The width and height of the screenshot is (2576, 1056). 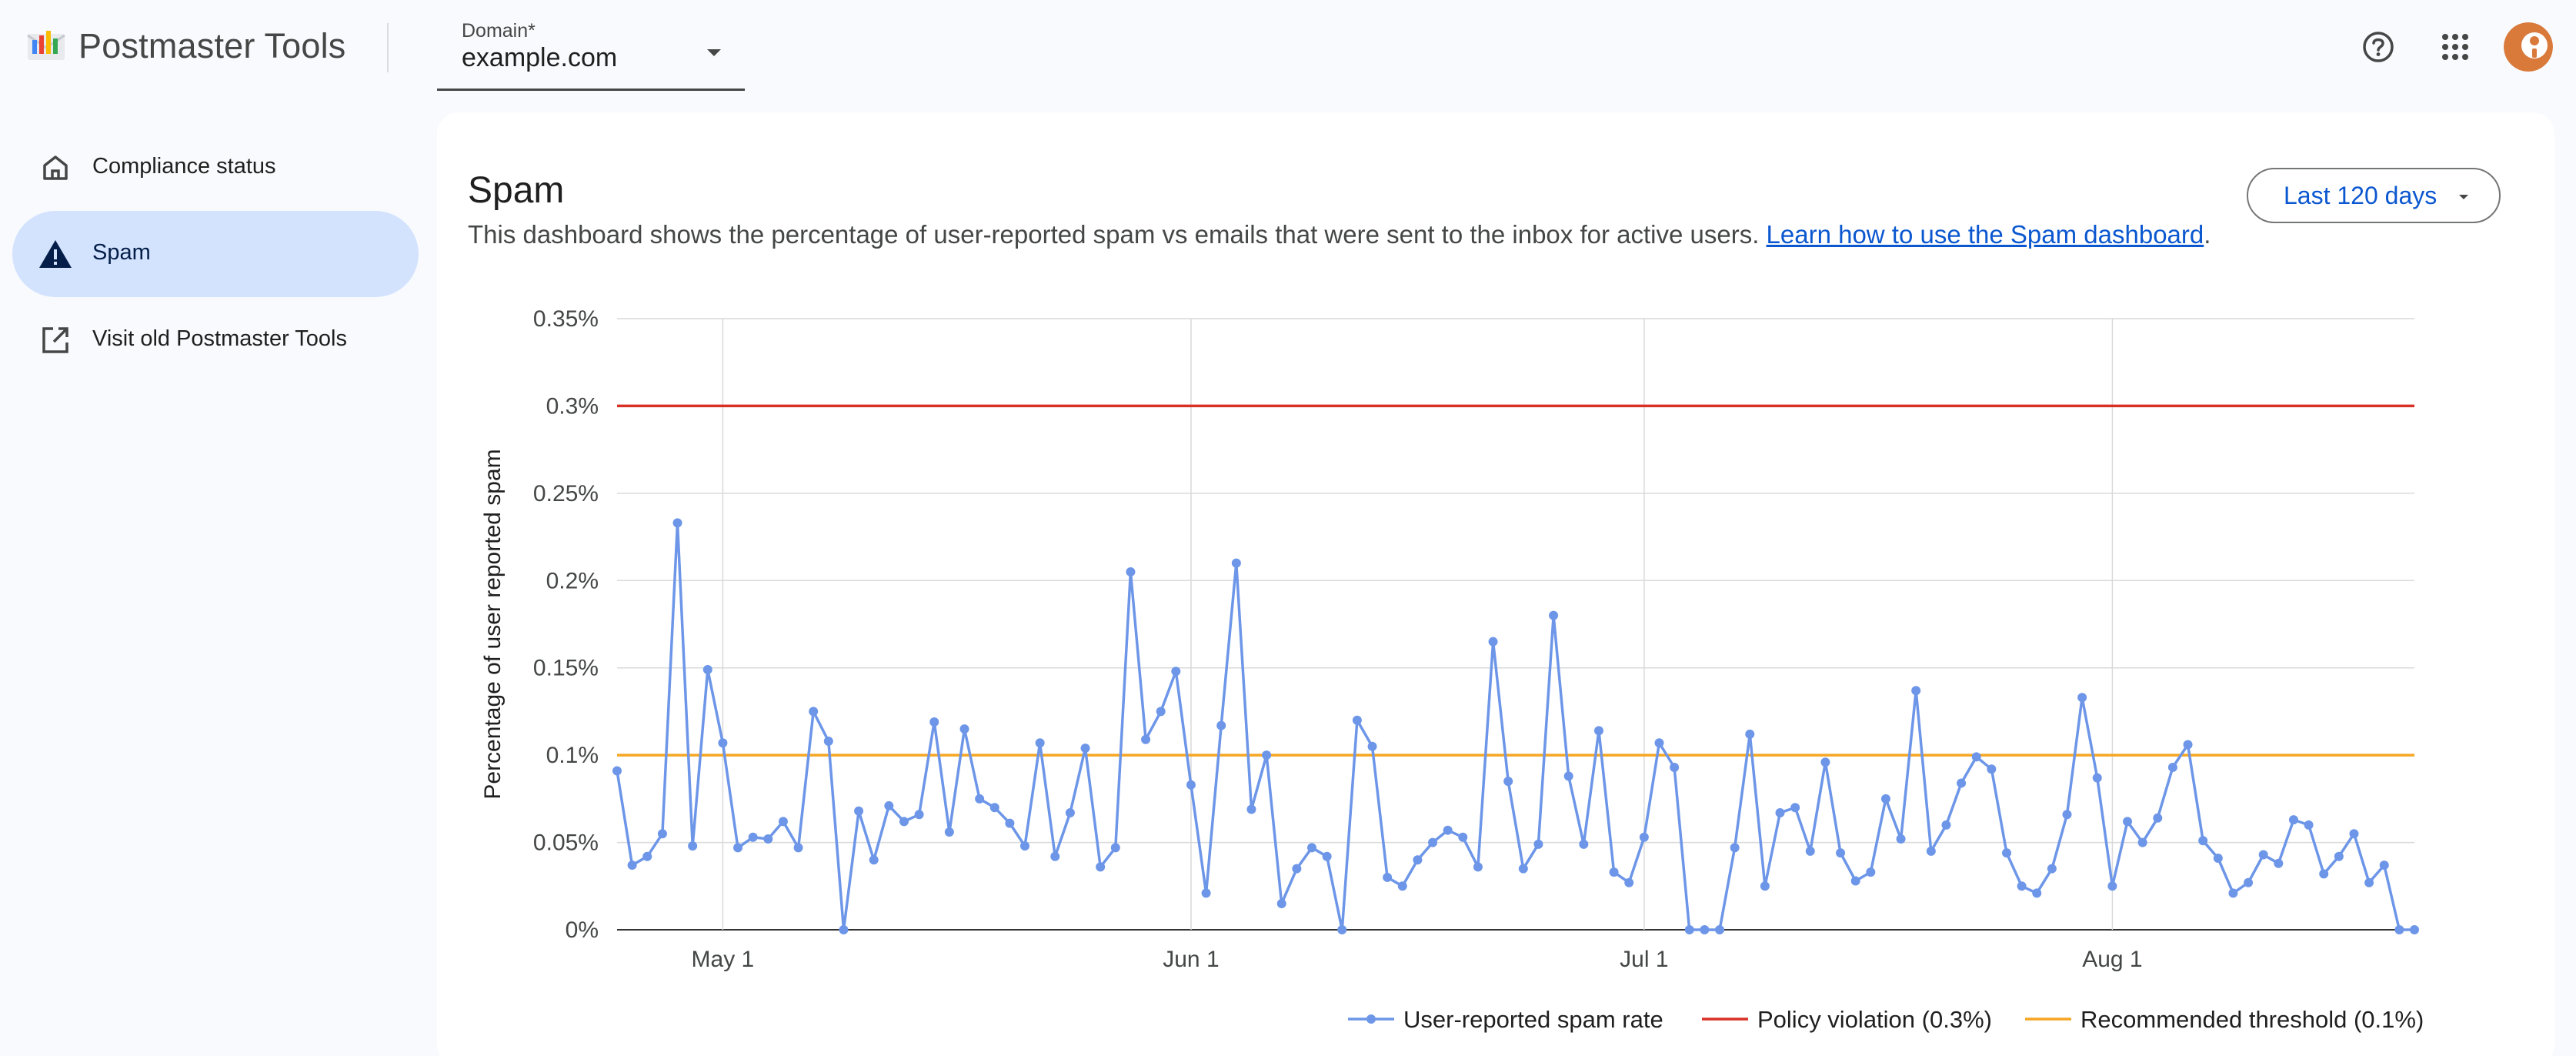 What do you see at coordinates (572, 756) in the screenshot?
I see `y-tick-label: 0.1%` at bounding box center [572, 756].